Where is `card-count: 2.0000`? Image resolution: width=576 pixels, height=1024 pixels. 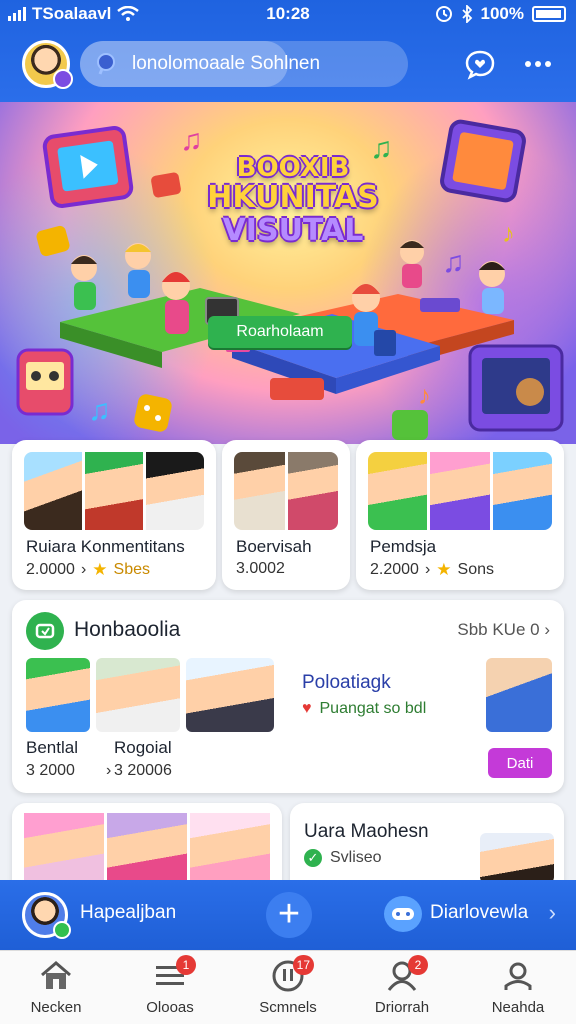 card-count: 2.0000 is located at coordinates (50, 569).